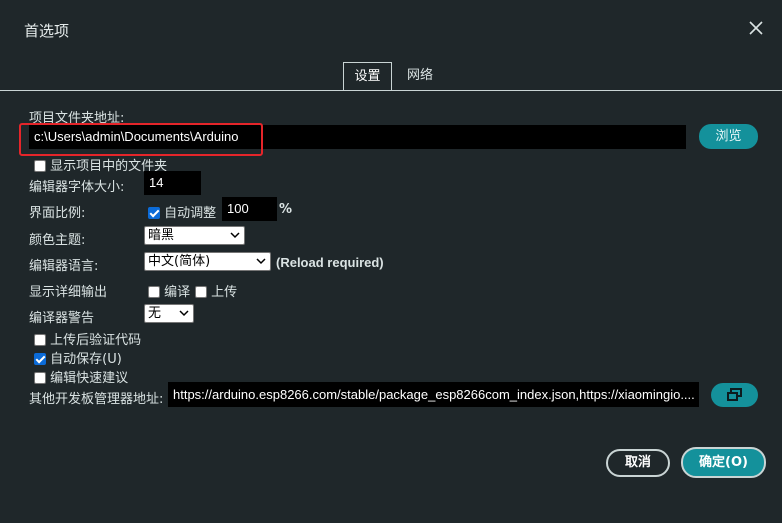  Describe the element at coordinates (420, 76) in the screenshot. I see `tab-network: 网络` at that location.